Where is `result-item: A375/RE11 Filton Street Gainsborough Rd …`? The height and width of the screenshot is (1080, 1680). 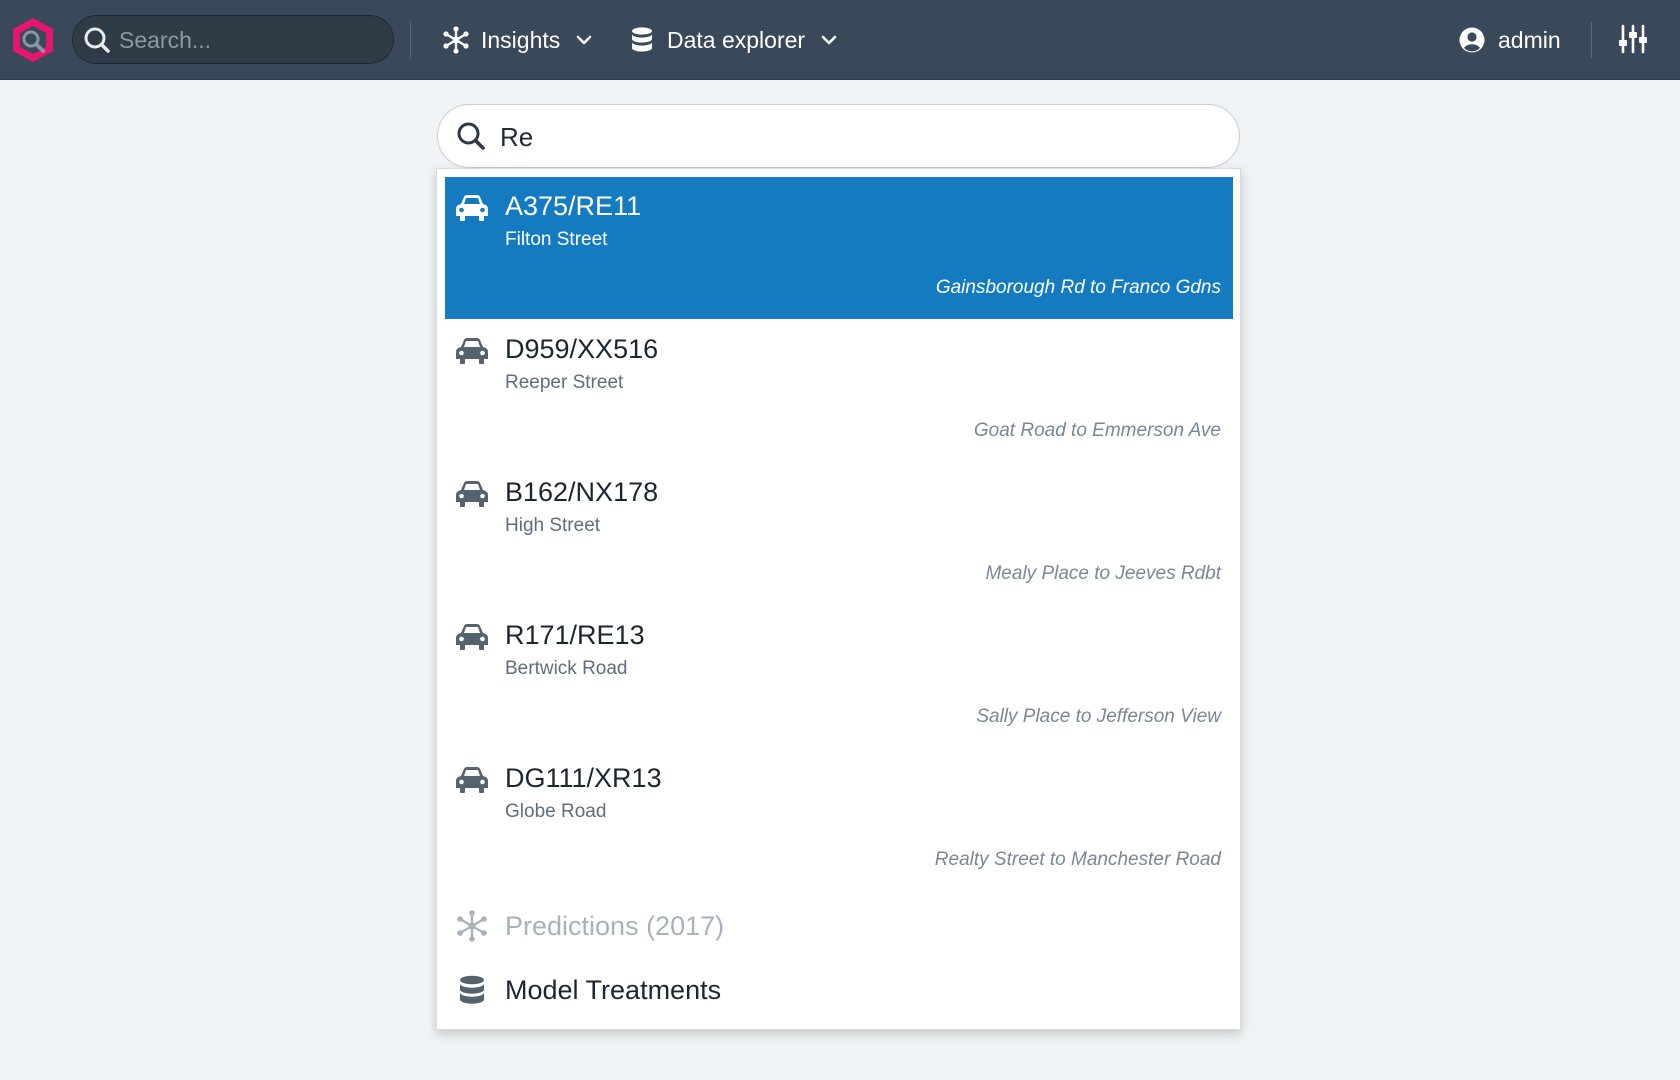
result-item: A375/RE11 Filton Street Gainsborough Rd … is located at coordinates (839, 248).